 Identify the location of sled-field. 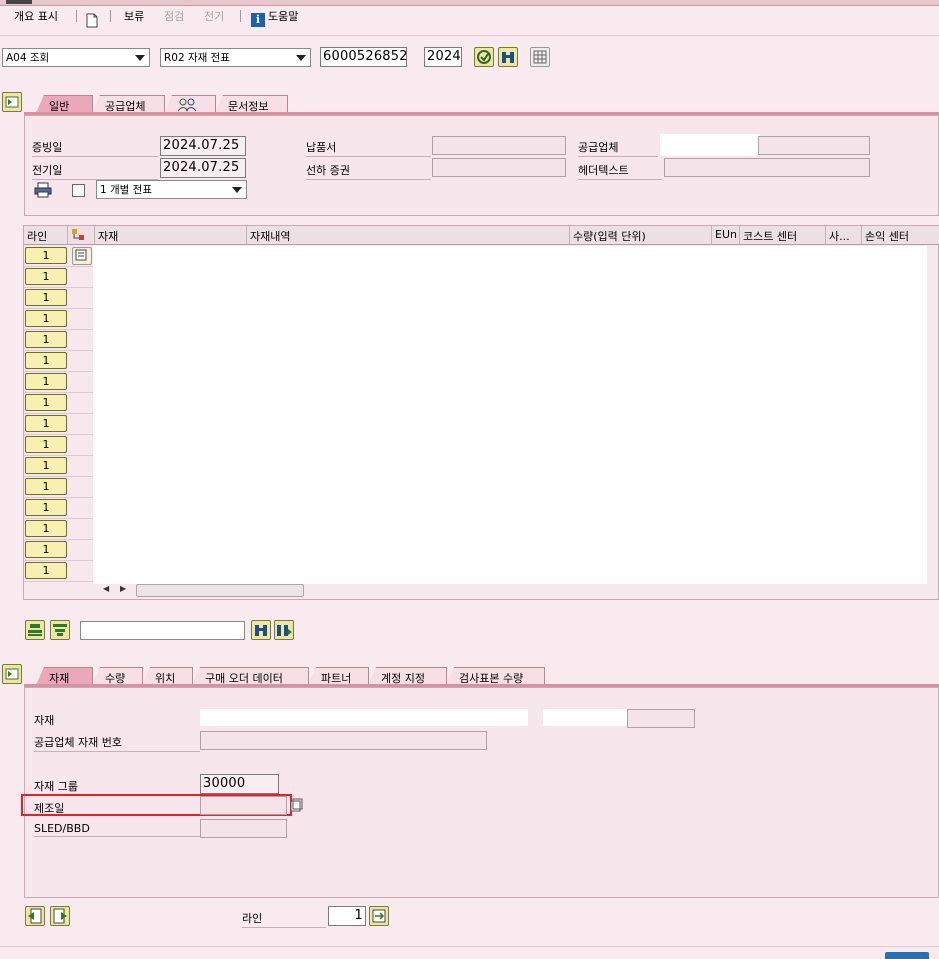
(243, 828).